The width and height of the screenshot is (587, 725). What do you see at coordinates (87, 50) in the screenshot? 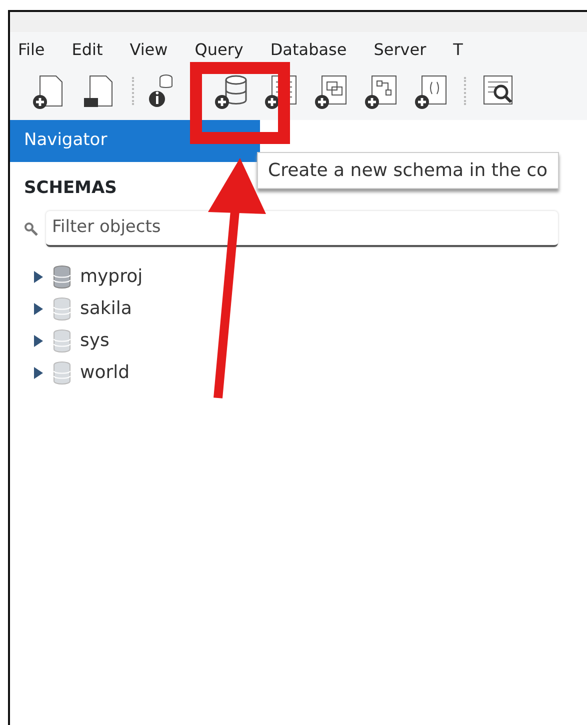
I see `menu-item: Edit` at bounding box center [87, 50].